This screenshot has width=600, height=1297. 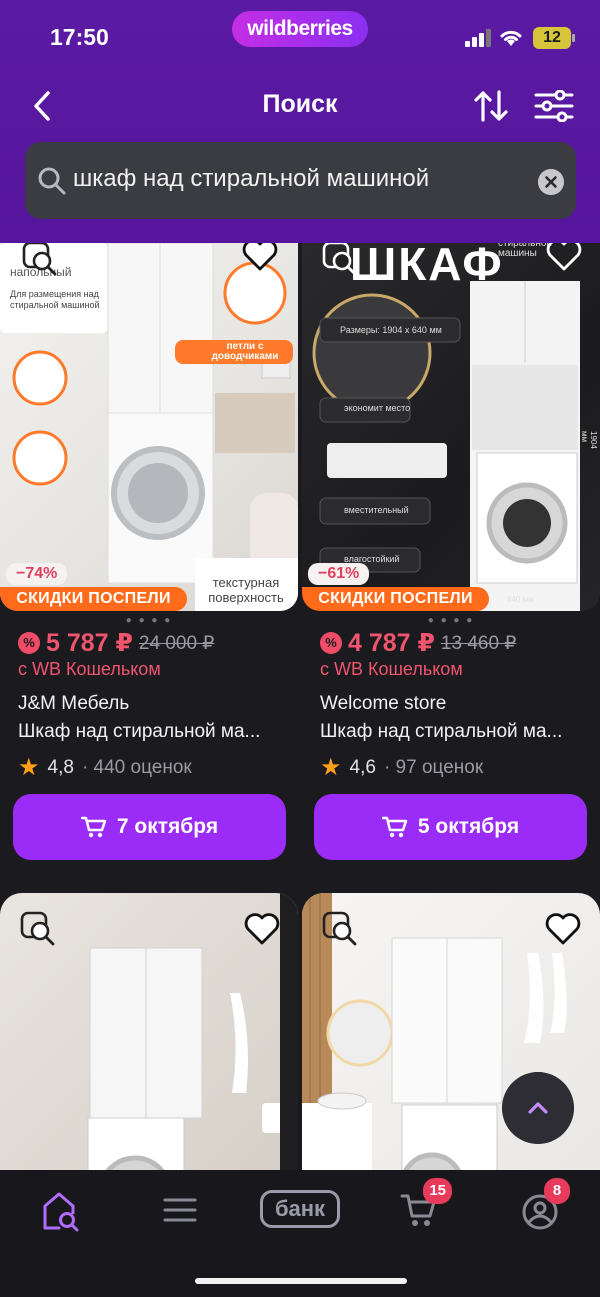 I want to click on old-price: 24 000 ₽, so click(x=176, y=643).